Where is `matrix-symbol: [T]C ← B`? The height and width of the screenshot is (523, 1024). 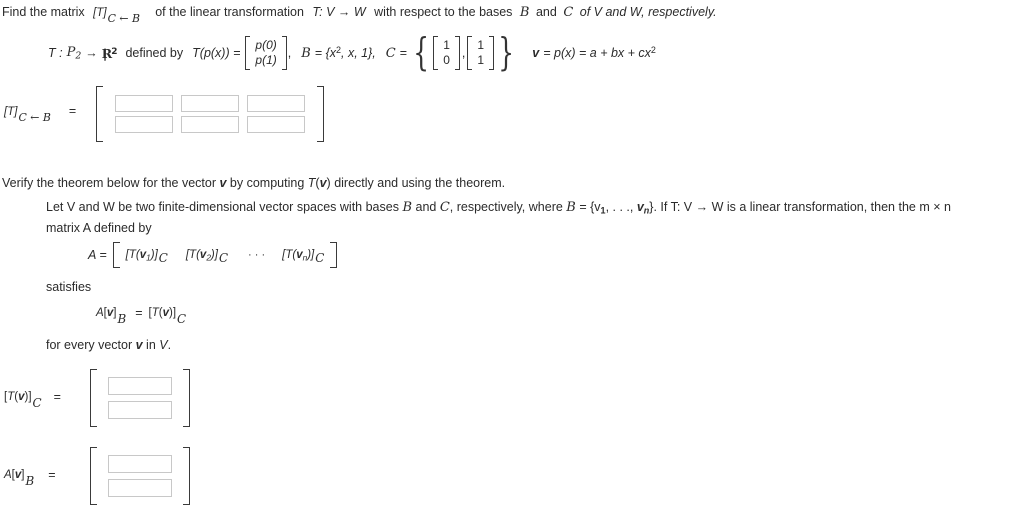
matrix-symbol: [T]C ← B is located at coordinates (117, 16).